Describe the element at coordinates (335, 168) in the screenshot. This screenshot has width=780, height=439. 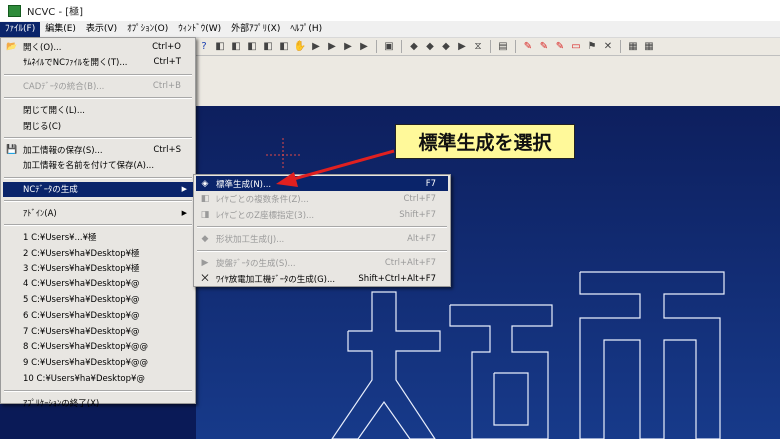
I see `pointer-arrow-icon` at that location.